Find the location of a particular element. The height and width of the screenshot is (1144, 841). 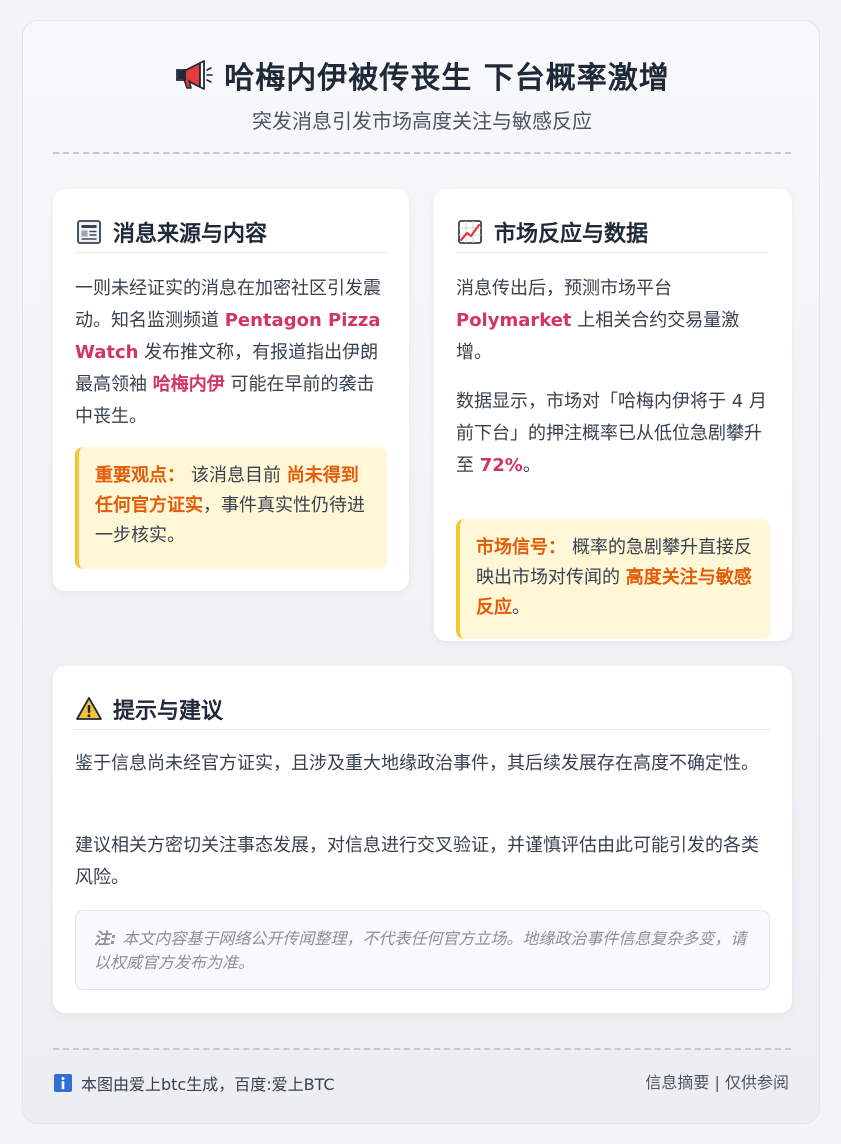

footer-tagline: 信息摘要 | 仅供参阅 is located at coordinates (717, 1082).